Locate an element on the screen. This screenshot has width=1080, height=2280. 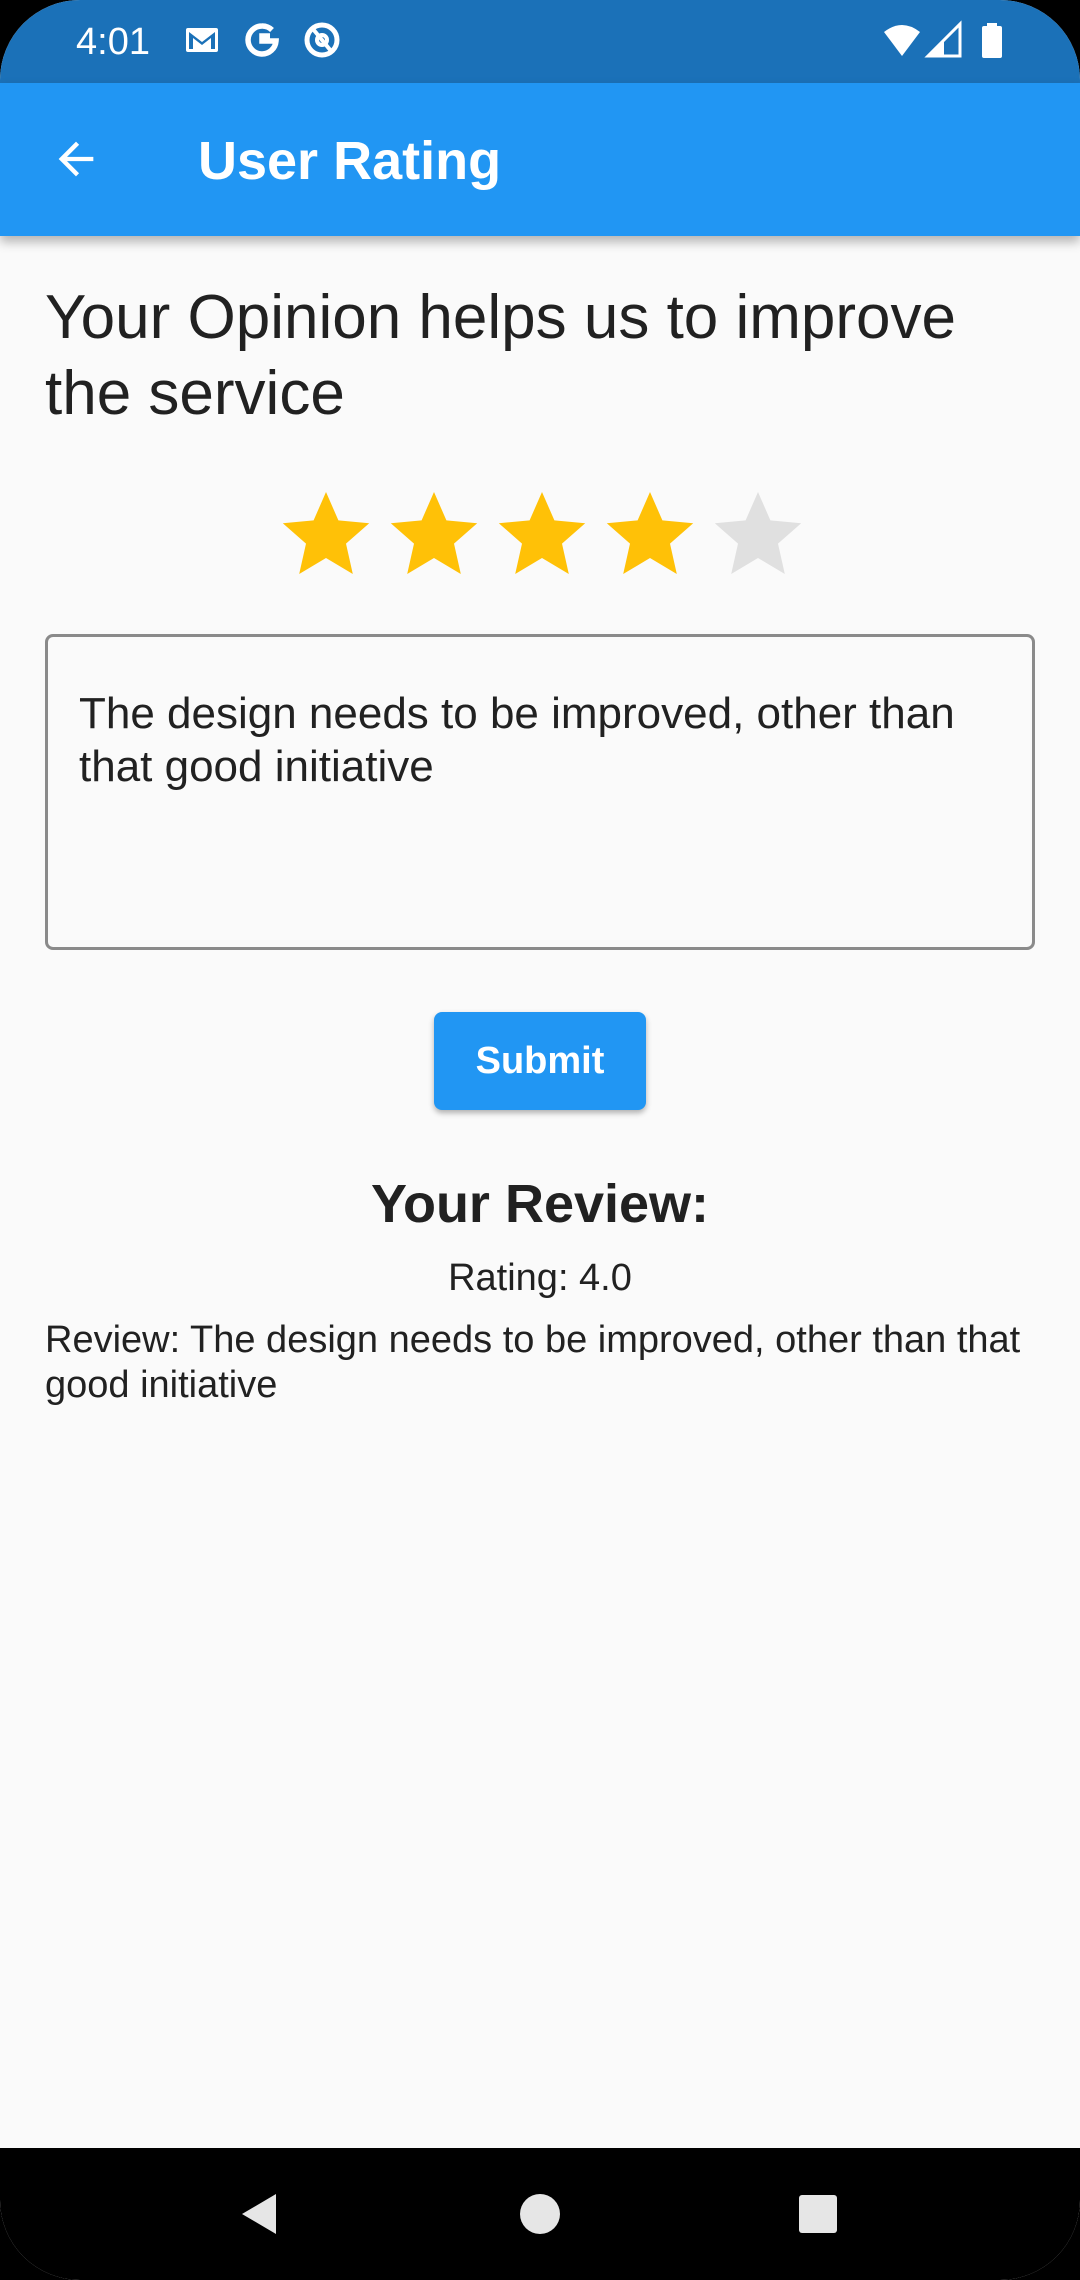
wifi-icon is located at coordinates (902, 40).